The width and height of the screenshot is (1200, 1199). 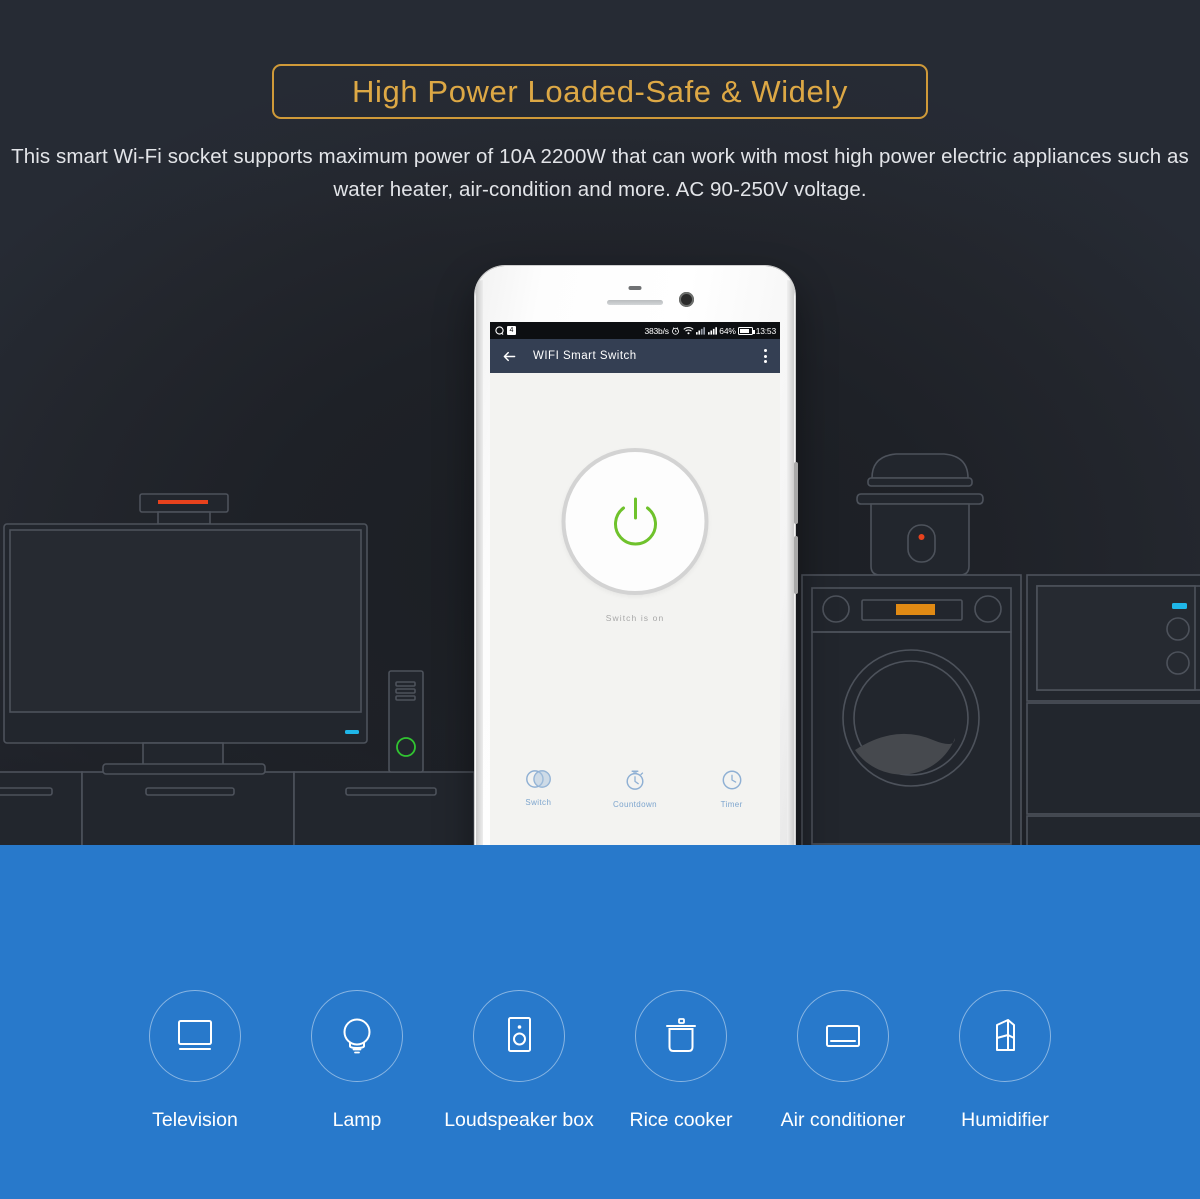 What do you see at coordinates (765, 356) in the screenshot?
I see `more-vertical-icon` at bounding box center [765, 356].